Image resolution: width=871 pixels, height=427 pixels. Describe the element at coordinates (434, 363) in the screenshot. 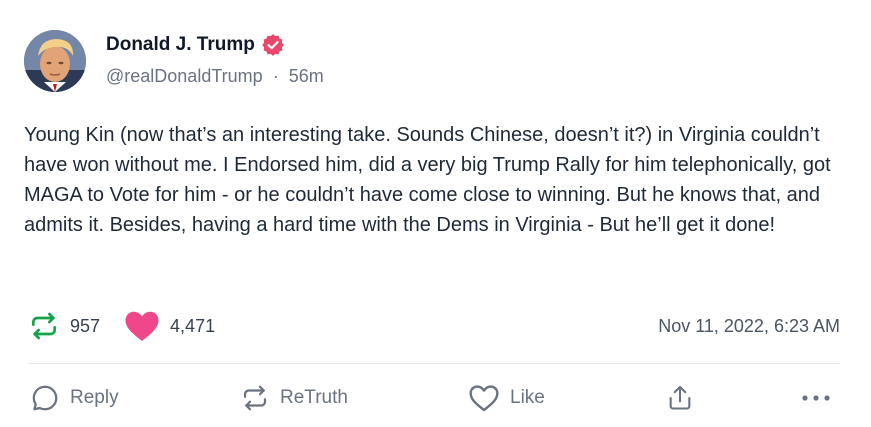

I see `divider` at that location.